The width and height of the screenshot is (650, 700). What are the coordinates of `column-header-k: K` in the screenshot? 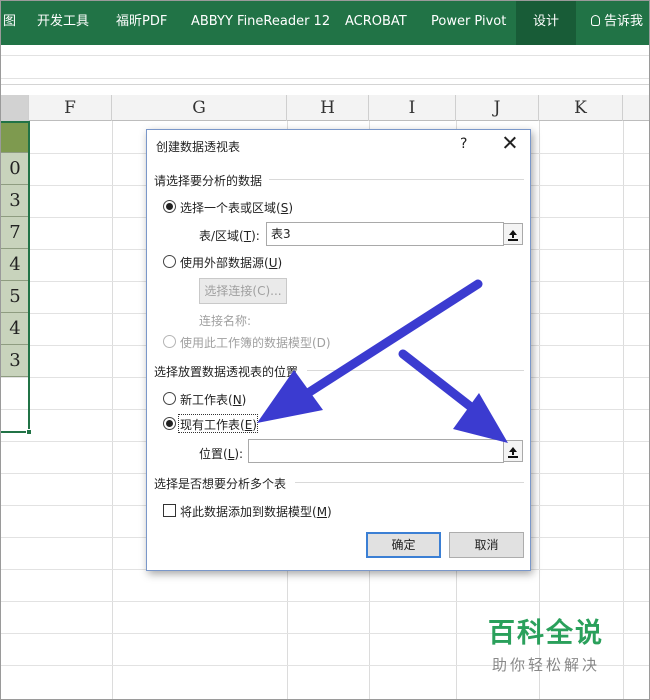 It's located at (581, 108).